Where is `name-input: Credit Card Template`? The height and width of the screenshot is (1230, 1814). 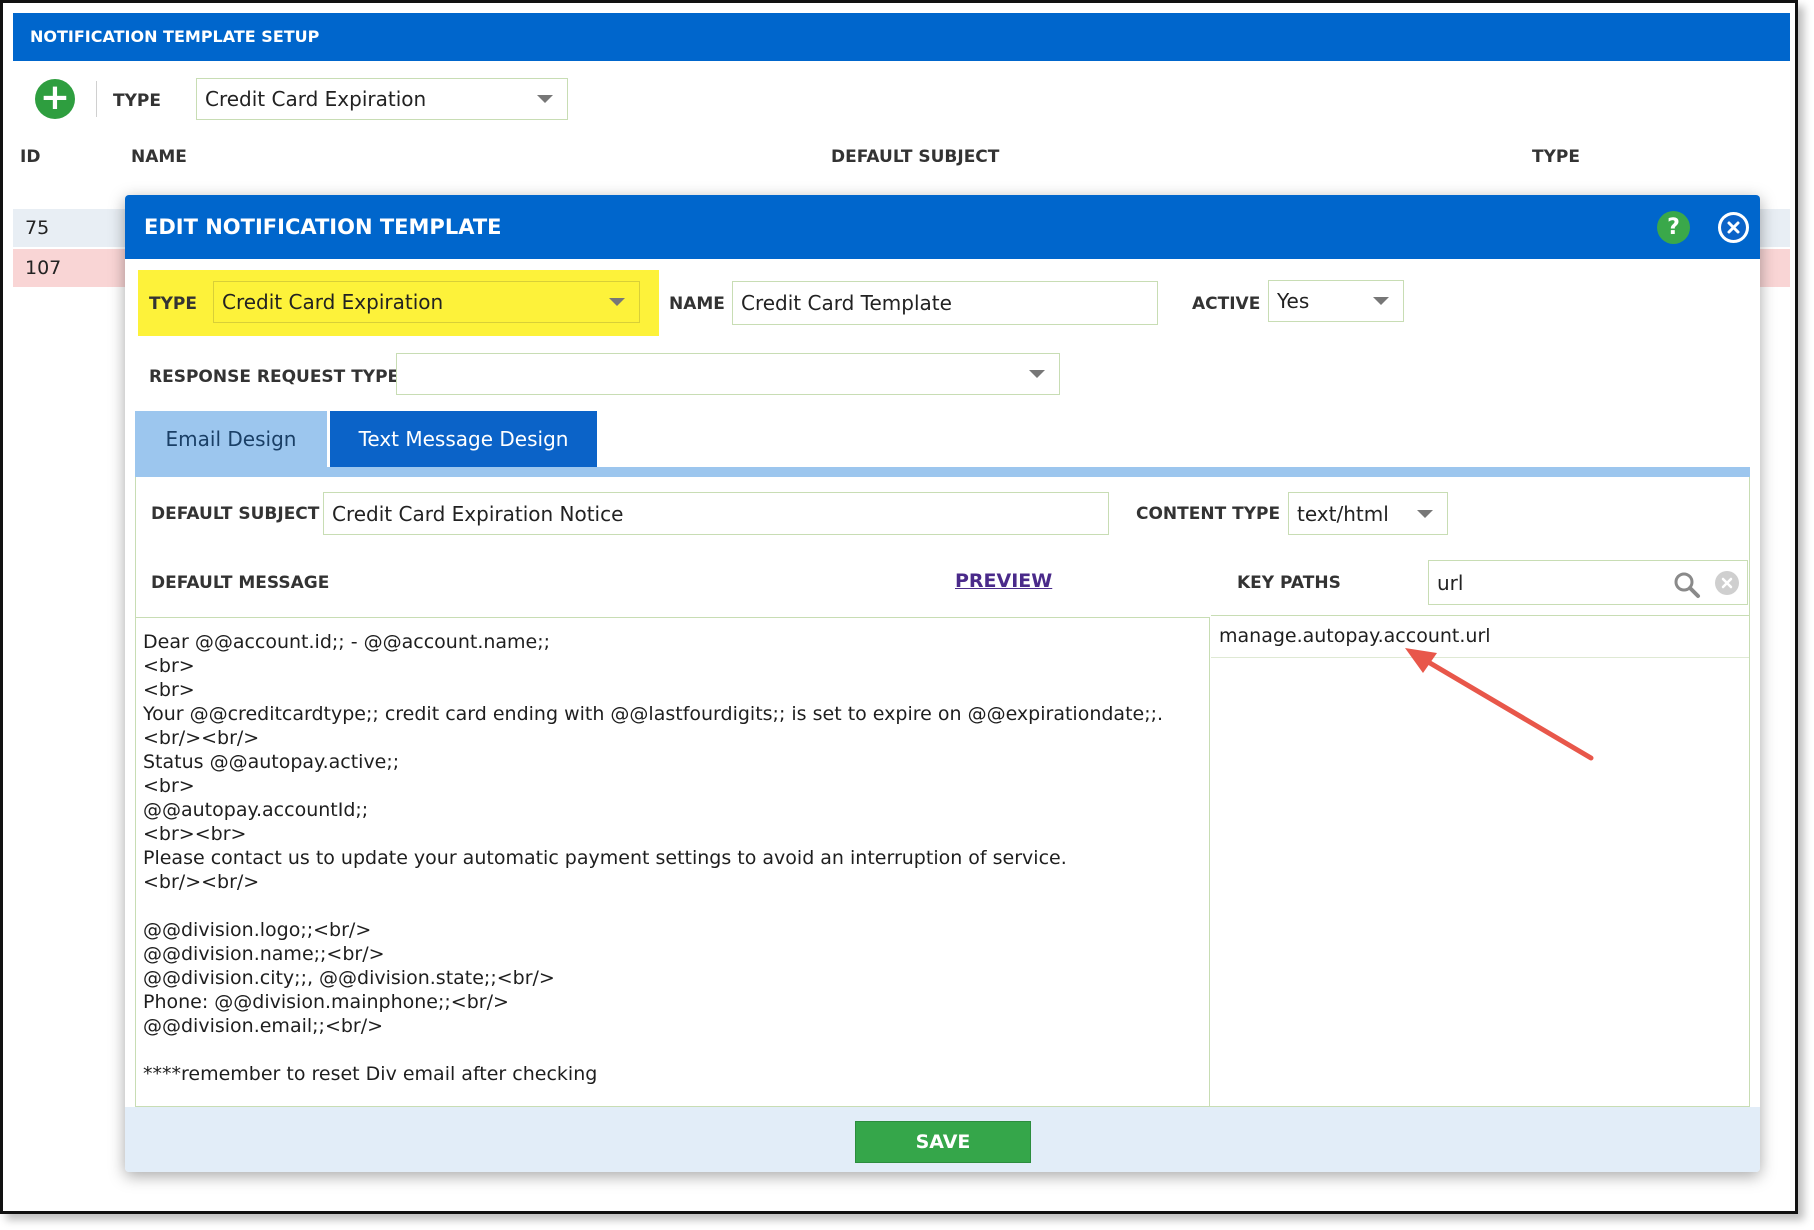 name-input: Credit Card Template is located at coordinates (945, 303).